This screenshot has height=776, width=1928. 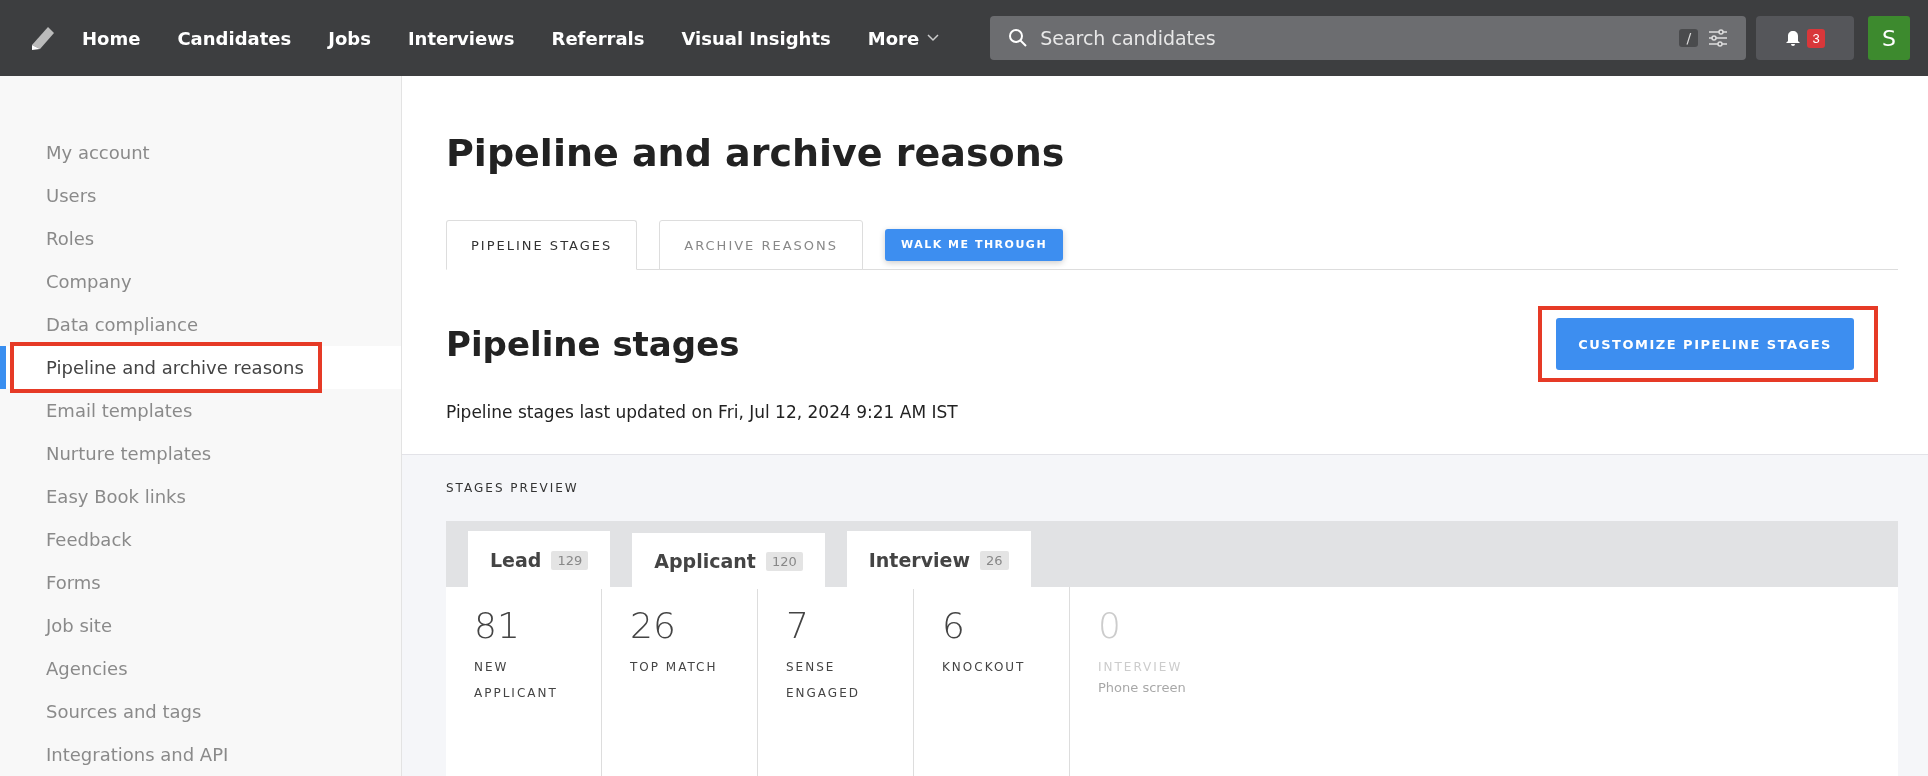 What do you see at coordinates (761, 245) in the screenshot?
I see `tab: ARCHIVE REASONS` at bounding box center [761, 245].